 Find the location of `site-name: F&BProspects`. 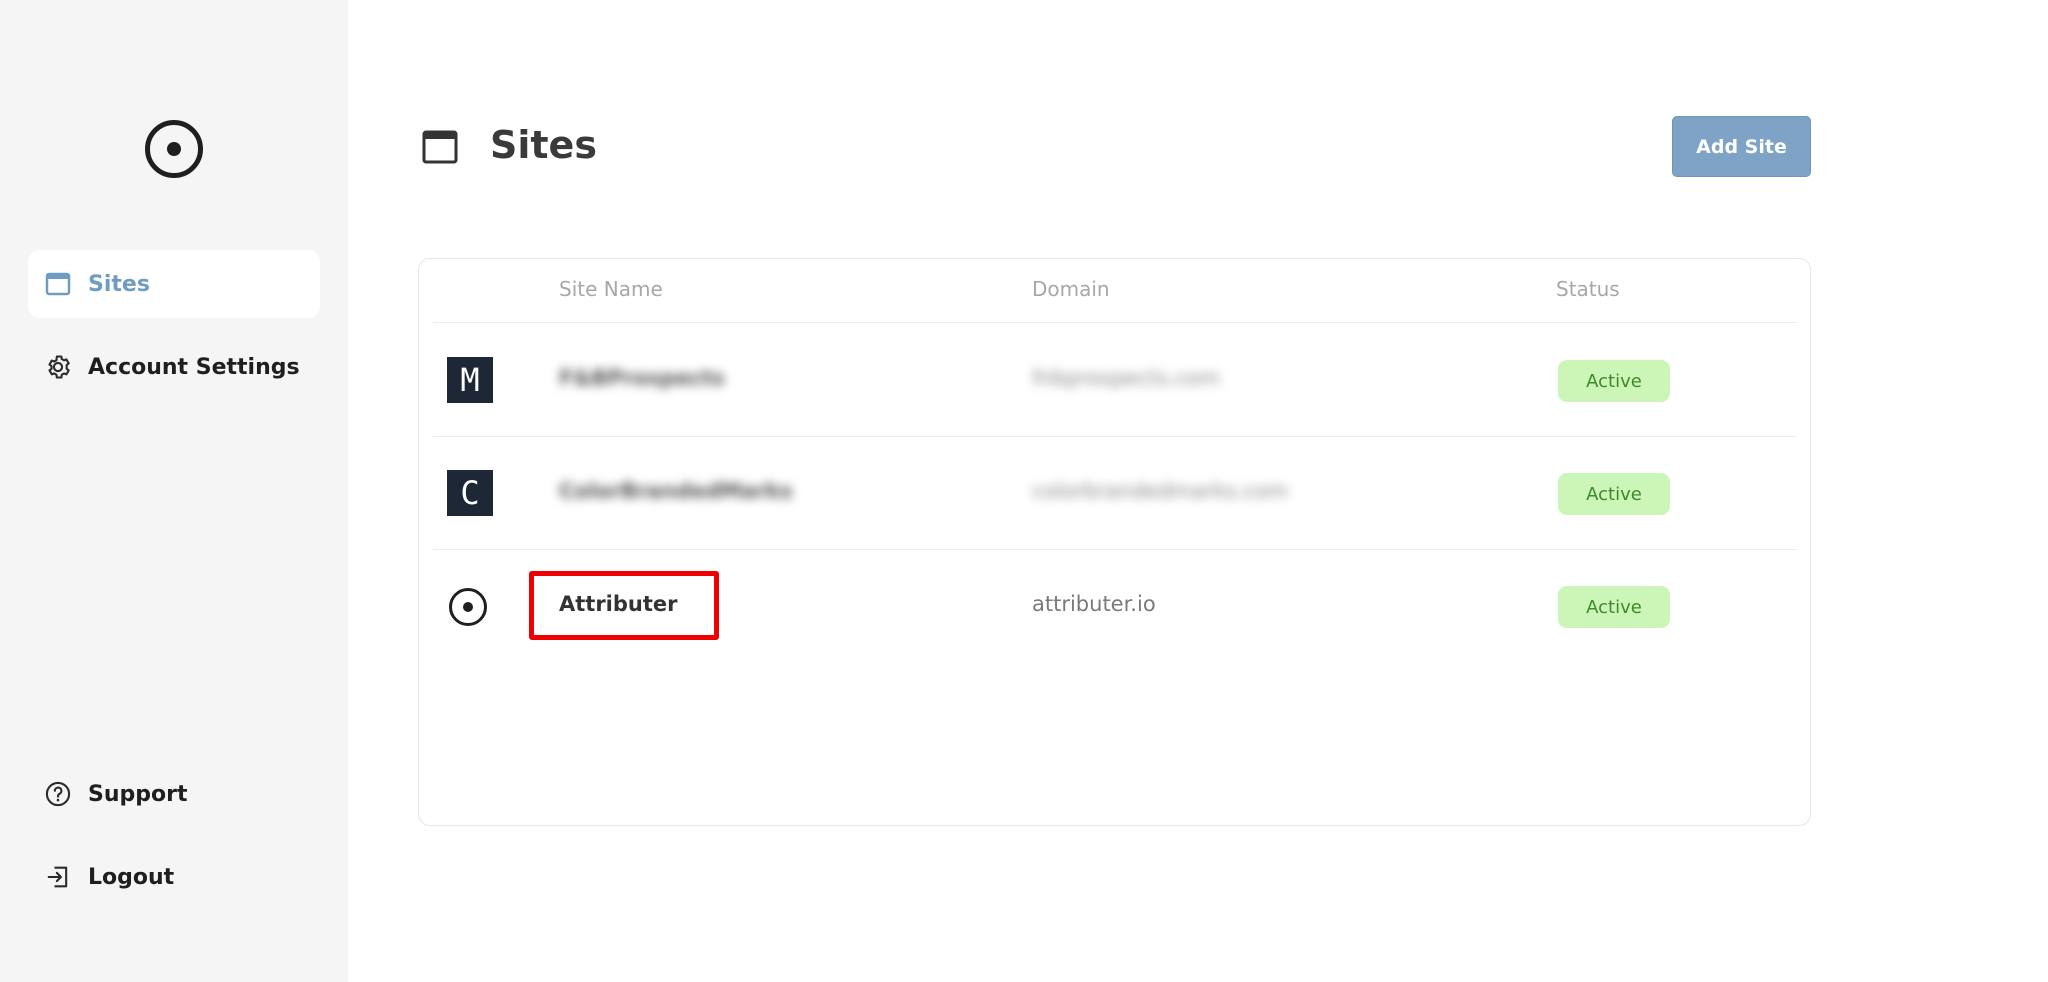

site-name: F&BProspects is located at coordinates (642, 378).